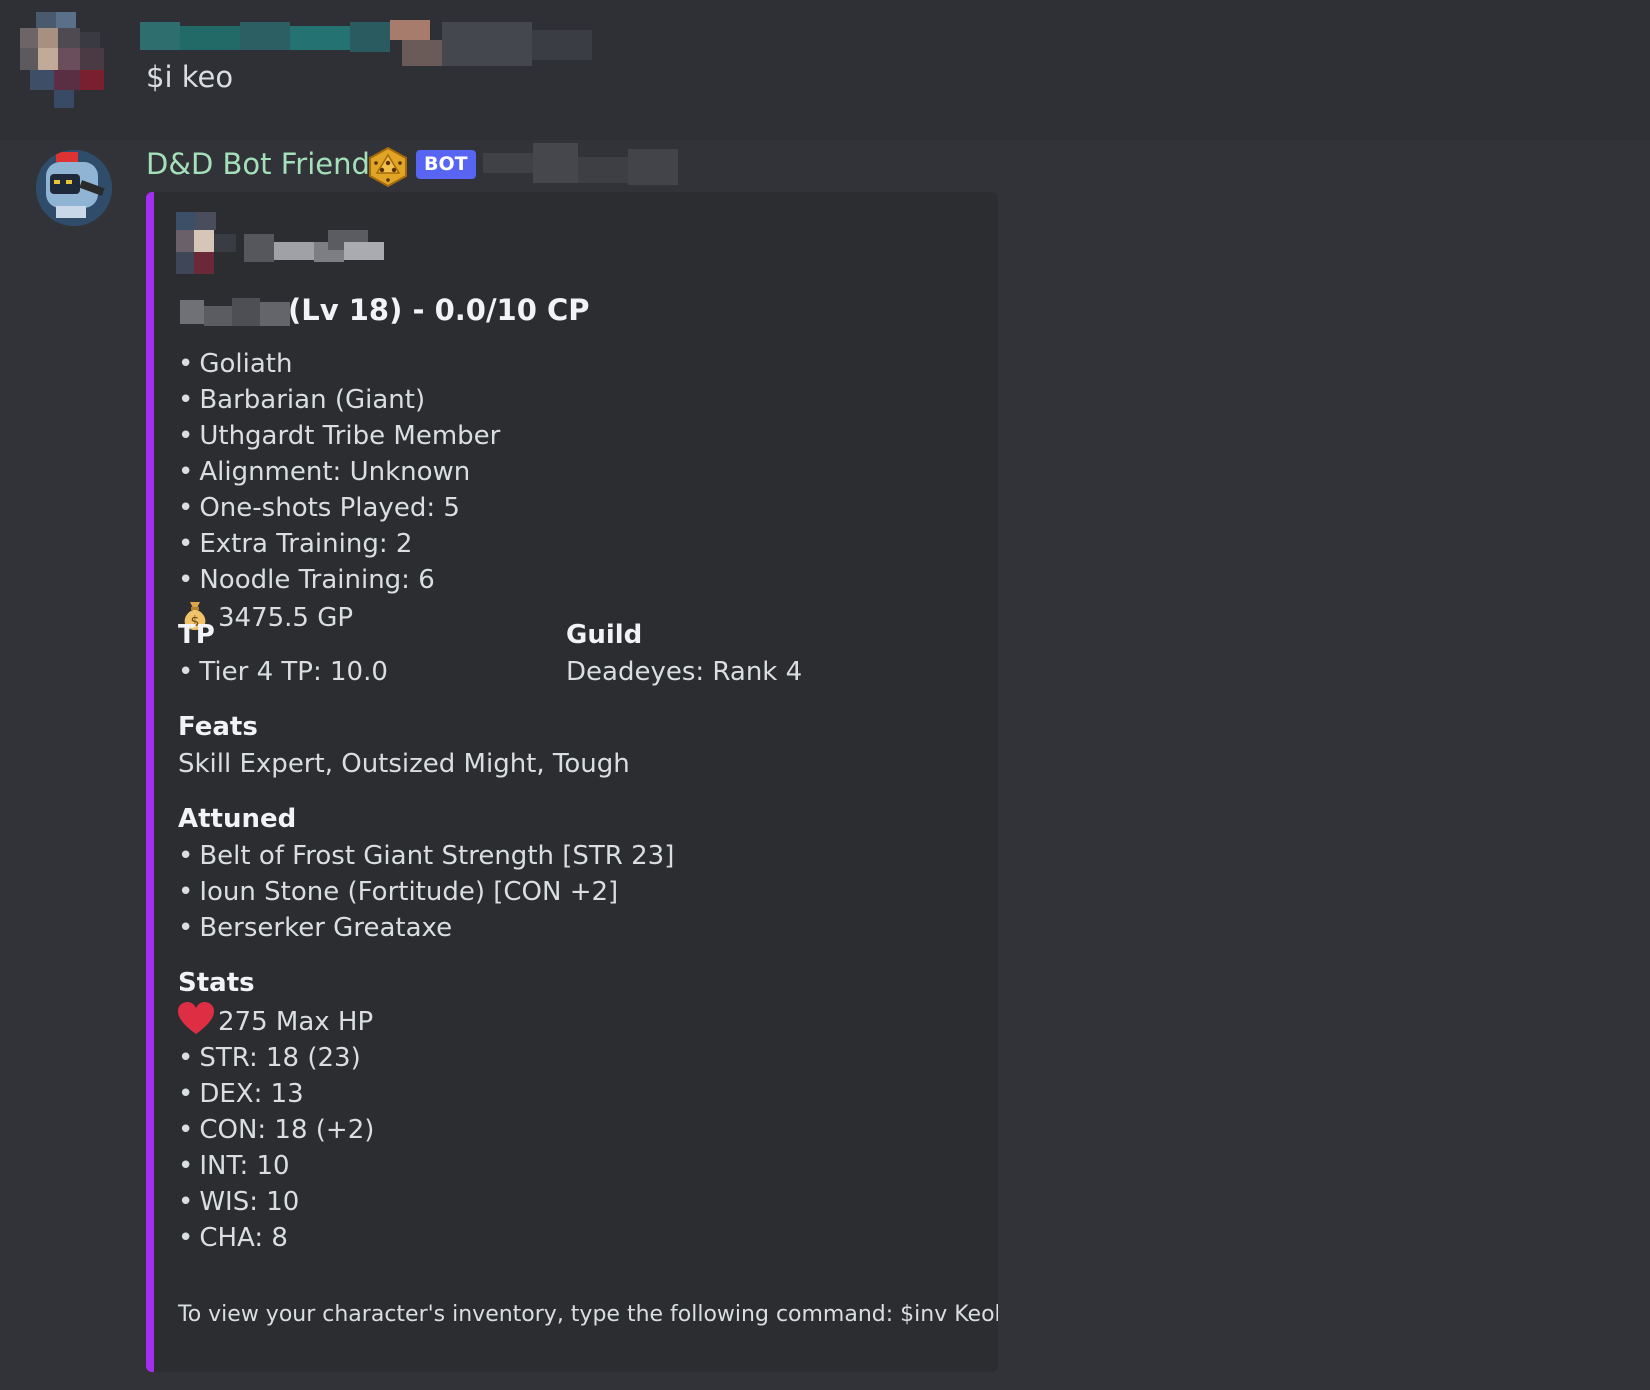  I want to click on username-redacted, so click(366, 43).